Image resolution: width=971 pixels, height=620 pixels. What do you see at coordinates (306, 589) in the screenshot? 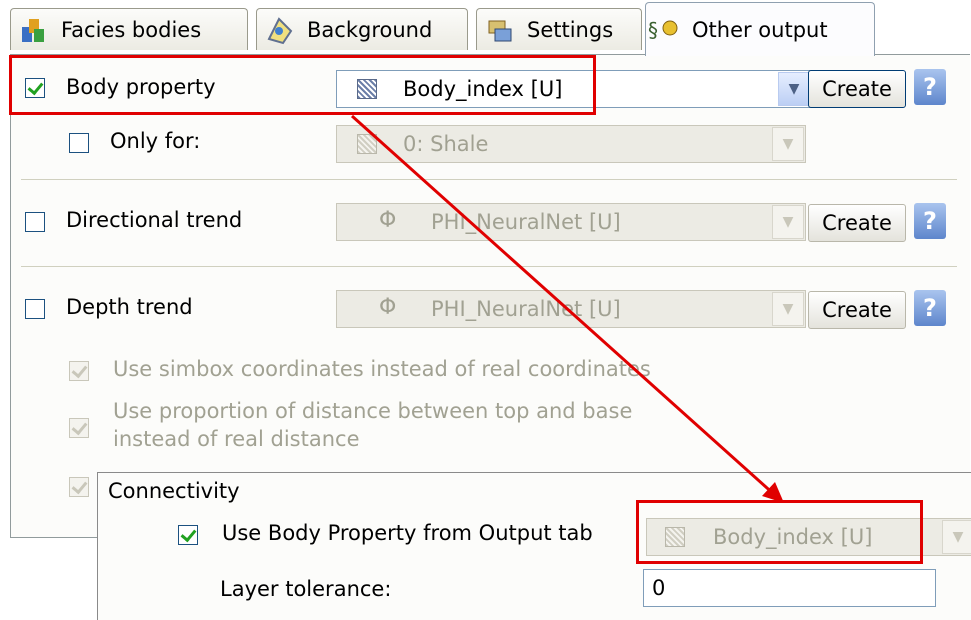
I see `layer-tolerance-label: Layer tolerance:` at bounding box center [306, 589].